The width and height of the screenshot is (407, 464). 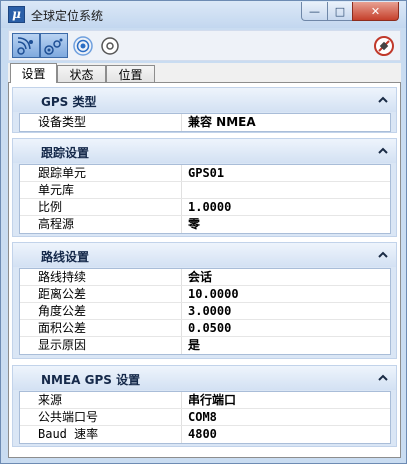 What do you see at coordinates (54, 45) in the screenshot?
I see `gps-connect-alt-icon` at bounding box center [54, 45].